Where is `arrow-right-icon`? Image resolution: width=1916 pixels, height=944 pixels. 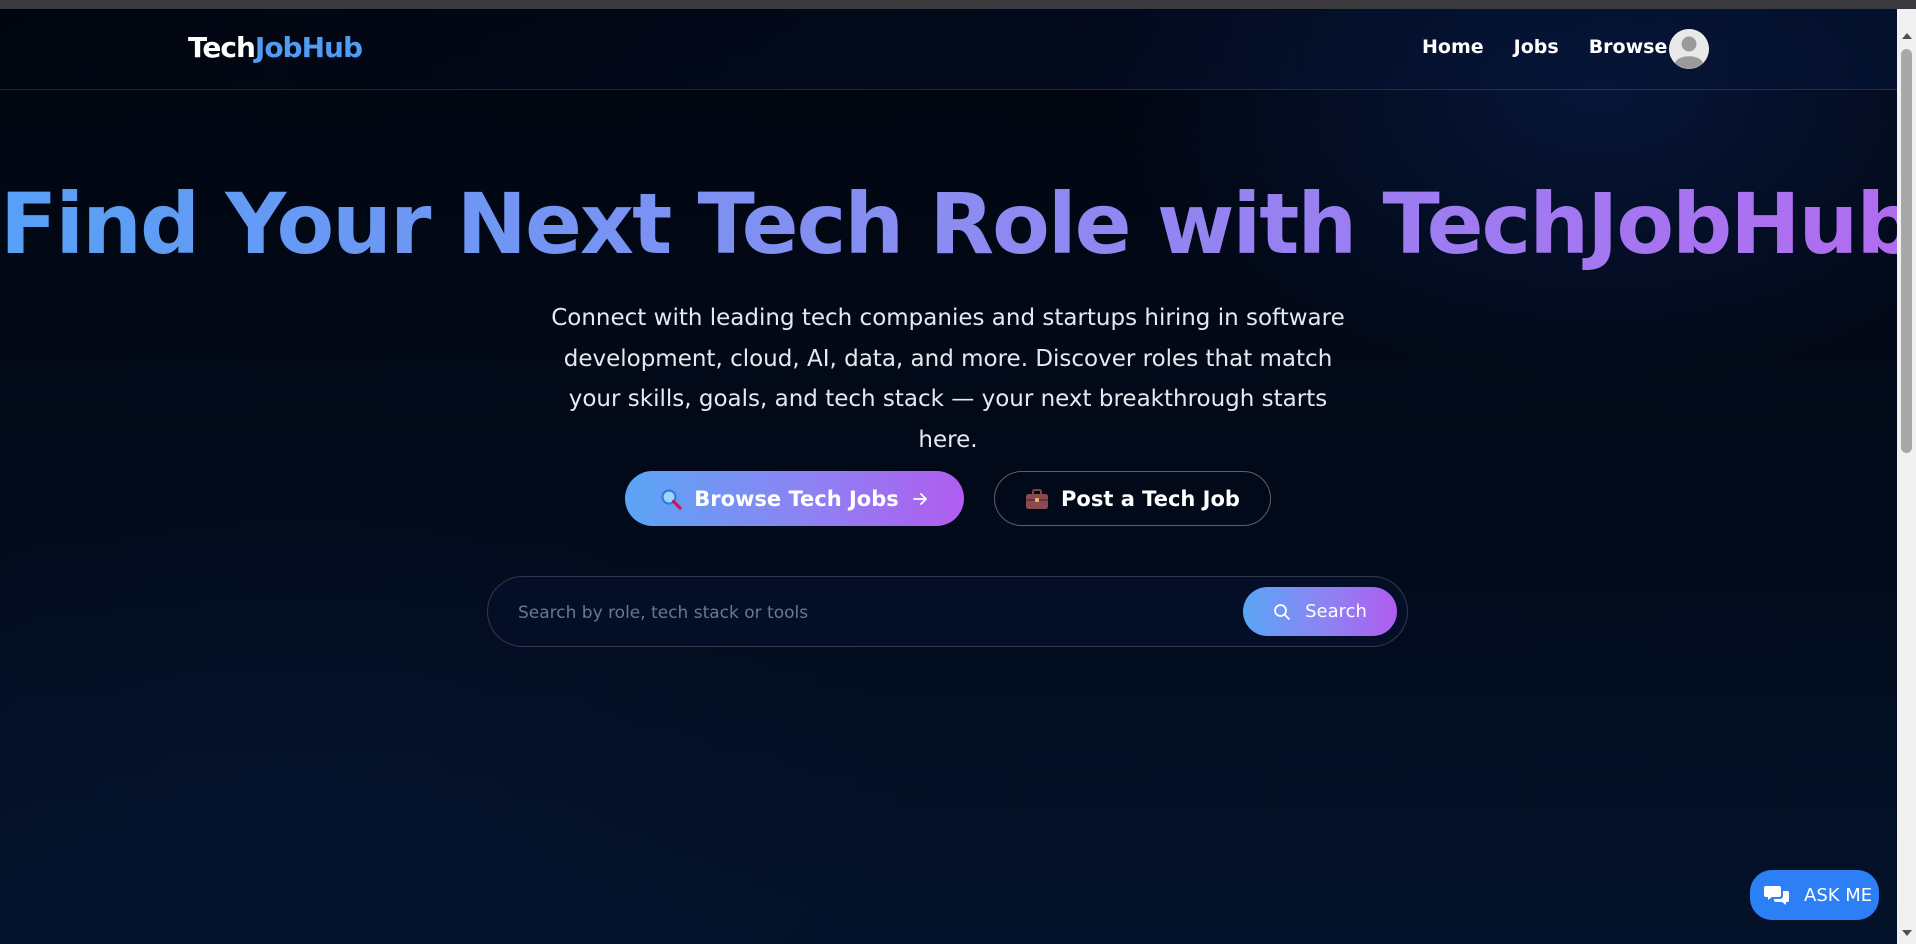 arrow-right-icon is located at coordinates (920, 499).